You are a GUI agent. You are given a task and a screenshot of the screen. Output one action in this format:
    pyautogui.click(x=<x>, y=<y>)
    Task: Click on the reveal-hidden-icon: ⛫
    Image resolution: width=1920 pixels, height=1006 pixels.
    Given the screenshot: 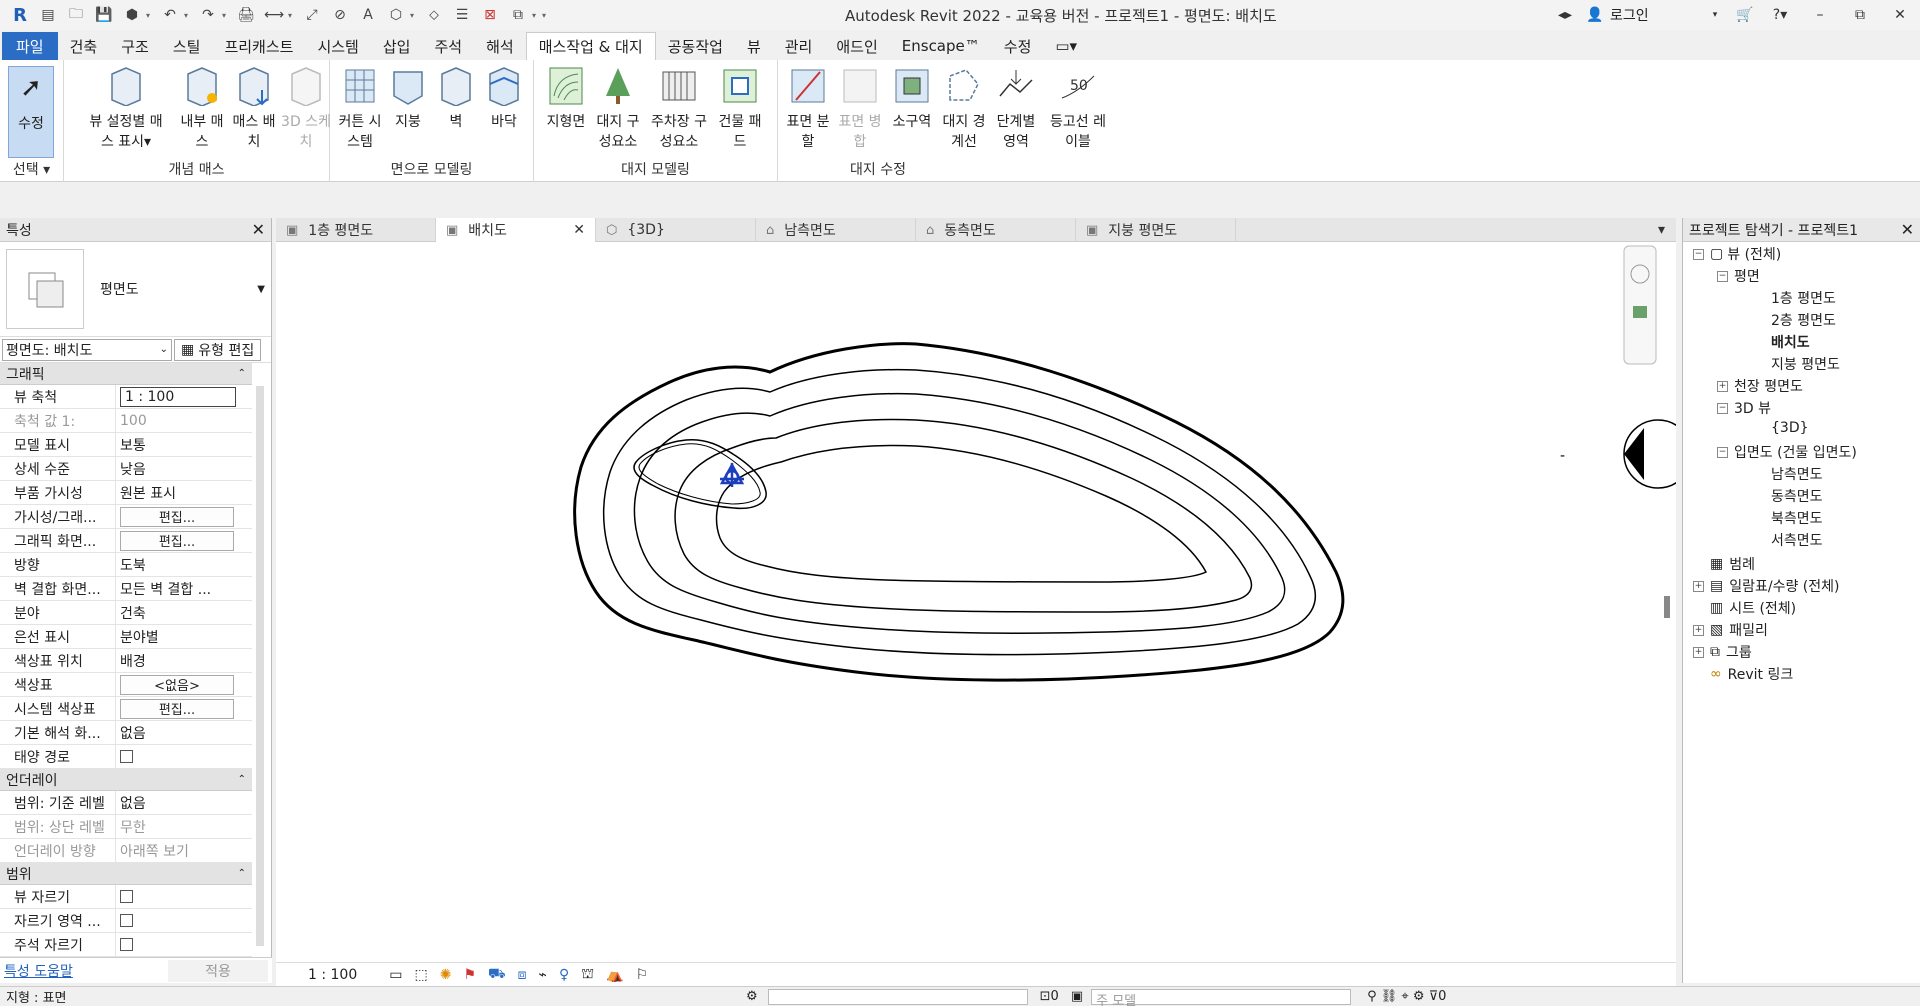 What is the action you would take?
    pyautogui.click(x=587, y=975)
    